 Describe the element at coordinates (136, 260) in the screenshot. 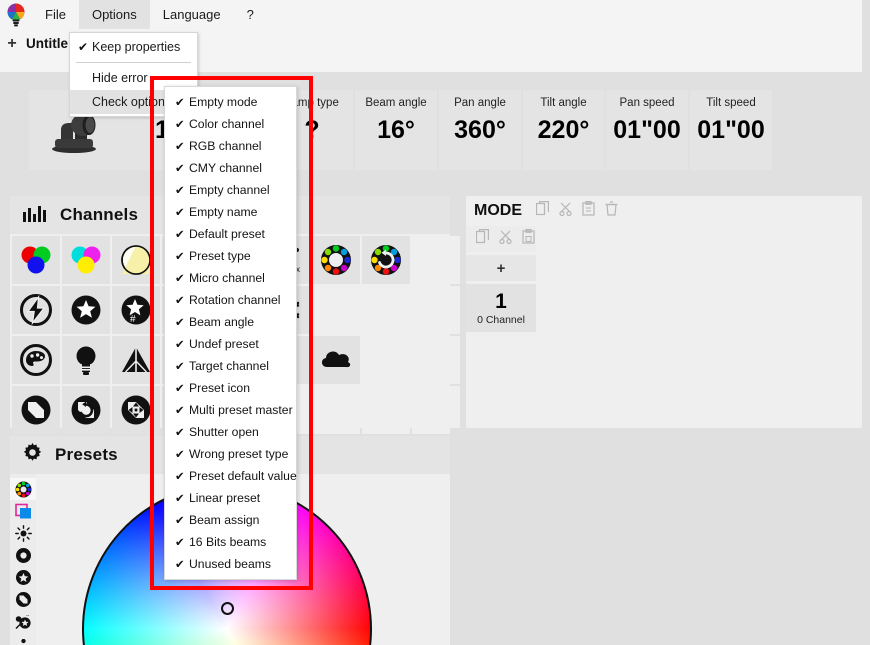

I see `channel-icon-color-temperature` at that location.